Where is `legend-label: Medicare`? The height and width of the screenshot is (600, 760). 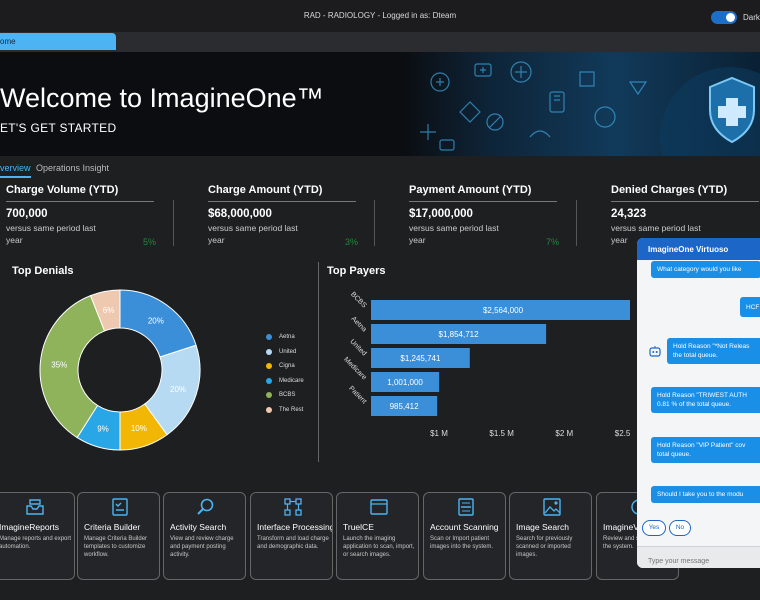 legend-label: Medicare is located at coordinates (291, 380).